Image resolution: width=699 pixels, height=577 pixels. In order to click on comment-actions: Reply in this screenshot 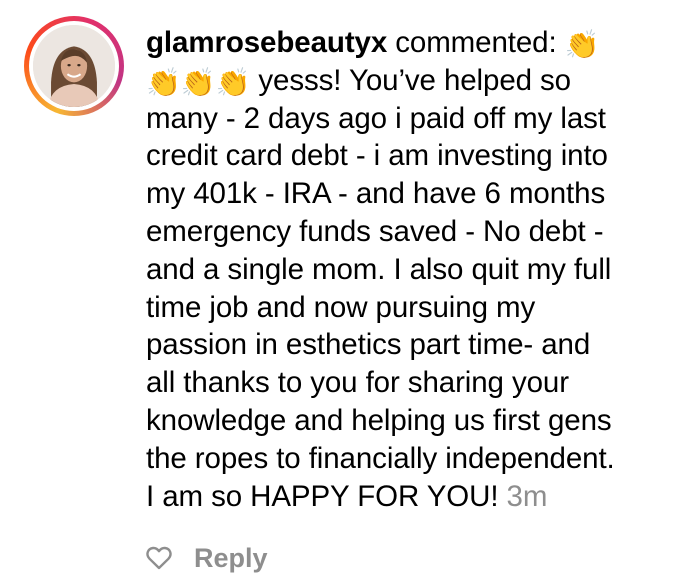, I will do `click(207, 558)`.